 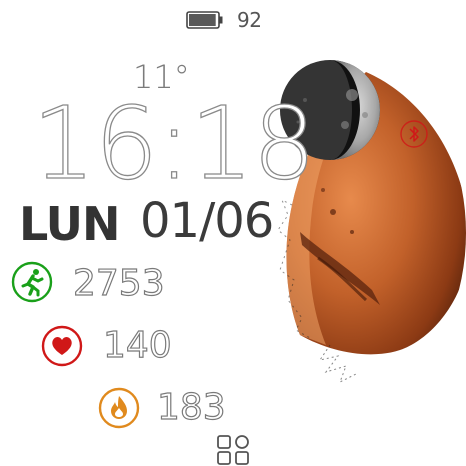 What do you see at coordinates (118, 283) in the screenshot?
I see `steps-value: 2753` at bounding box center [118, 283].